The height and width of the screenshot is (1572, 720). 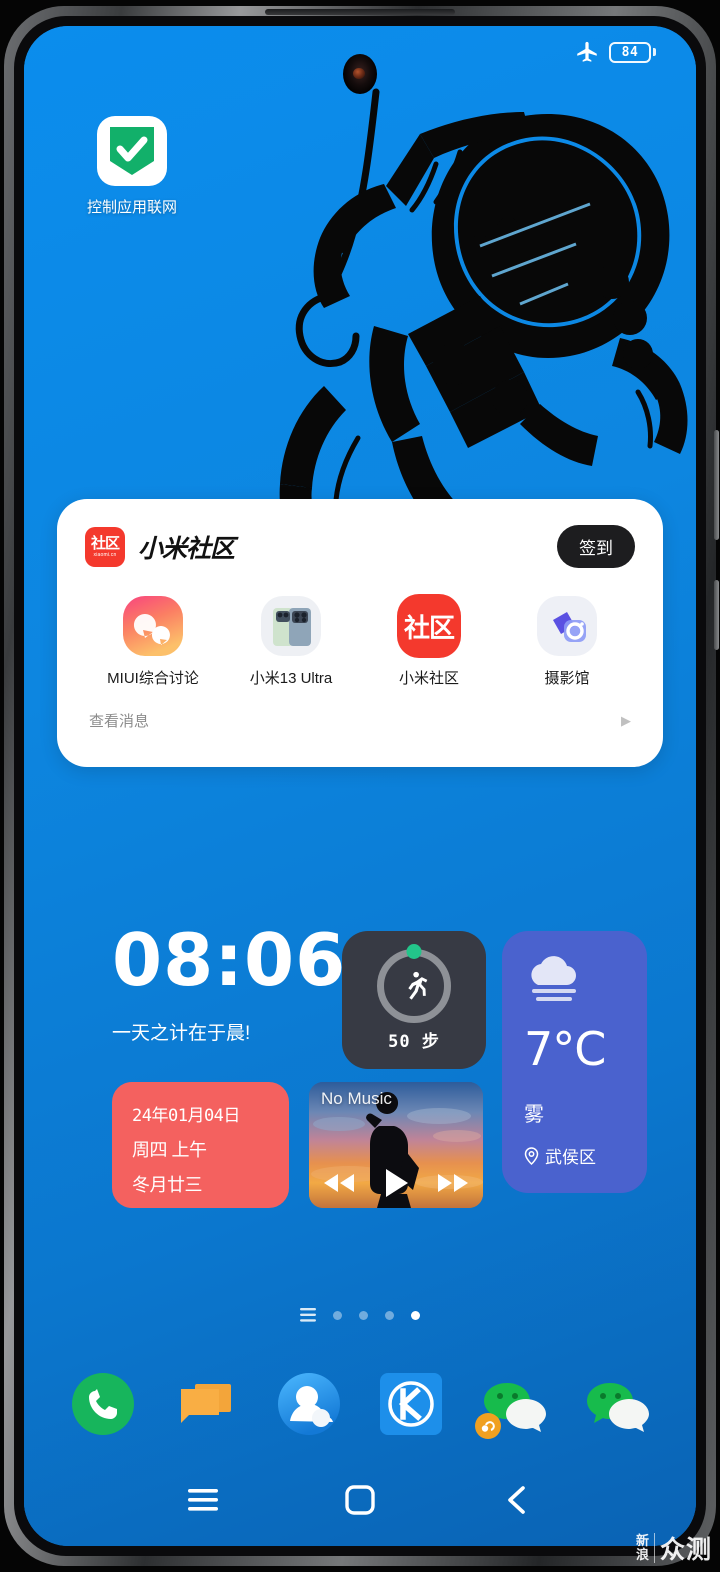 I want to click on k-app-icon, so click(x=411, y=1404).